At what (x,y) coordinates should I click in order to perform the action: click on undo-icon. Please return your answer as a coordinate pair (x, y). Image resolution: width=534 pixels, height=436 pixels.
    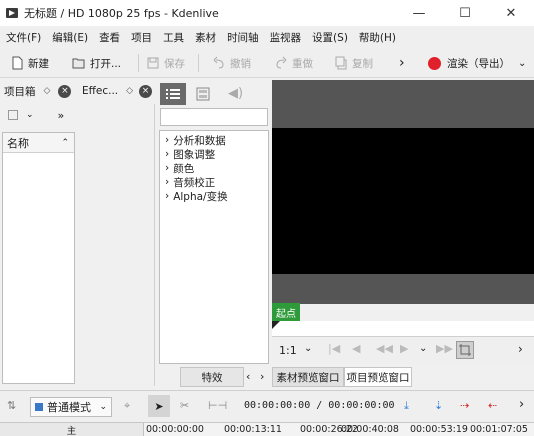
    Looking at the image, I should click on (218, 62).